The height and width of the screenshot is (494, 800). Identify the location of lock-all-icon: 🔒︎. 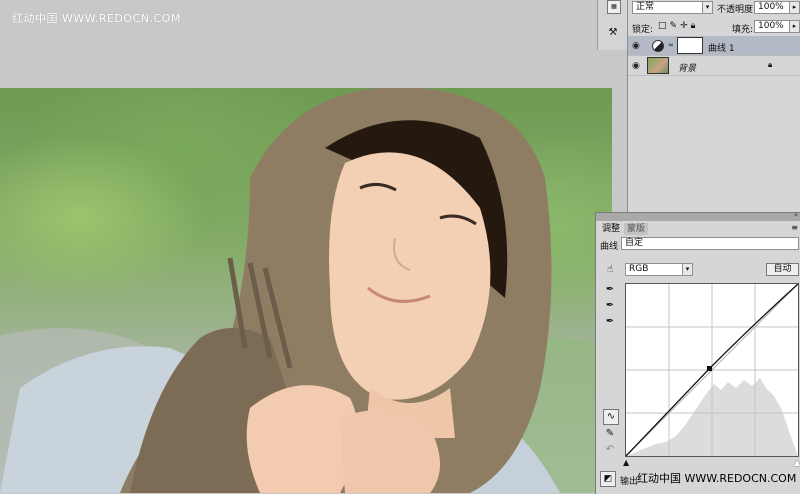
(695, 26).